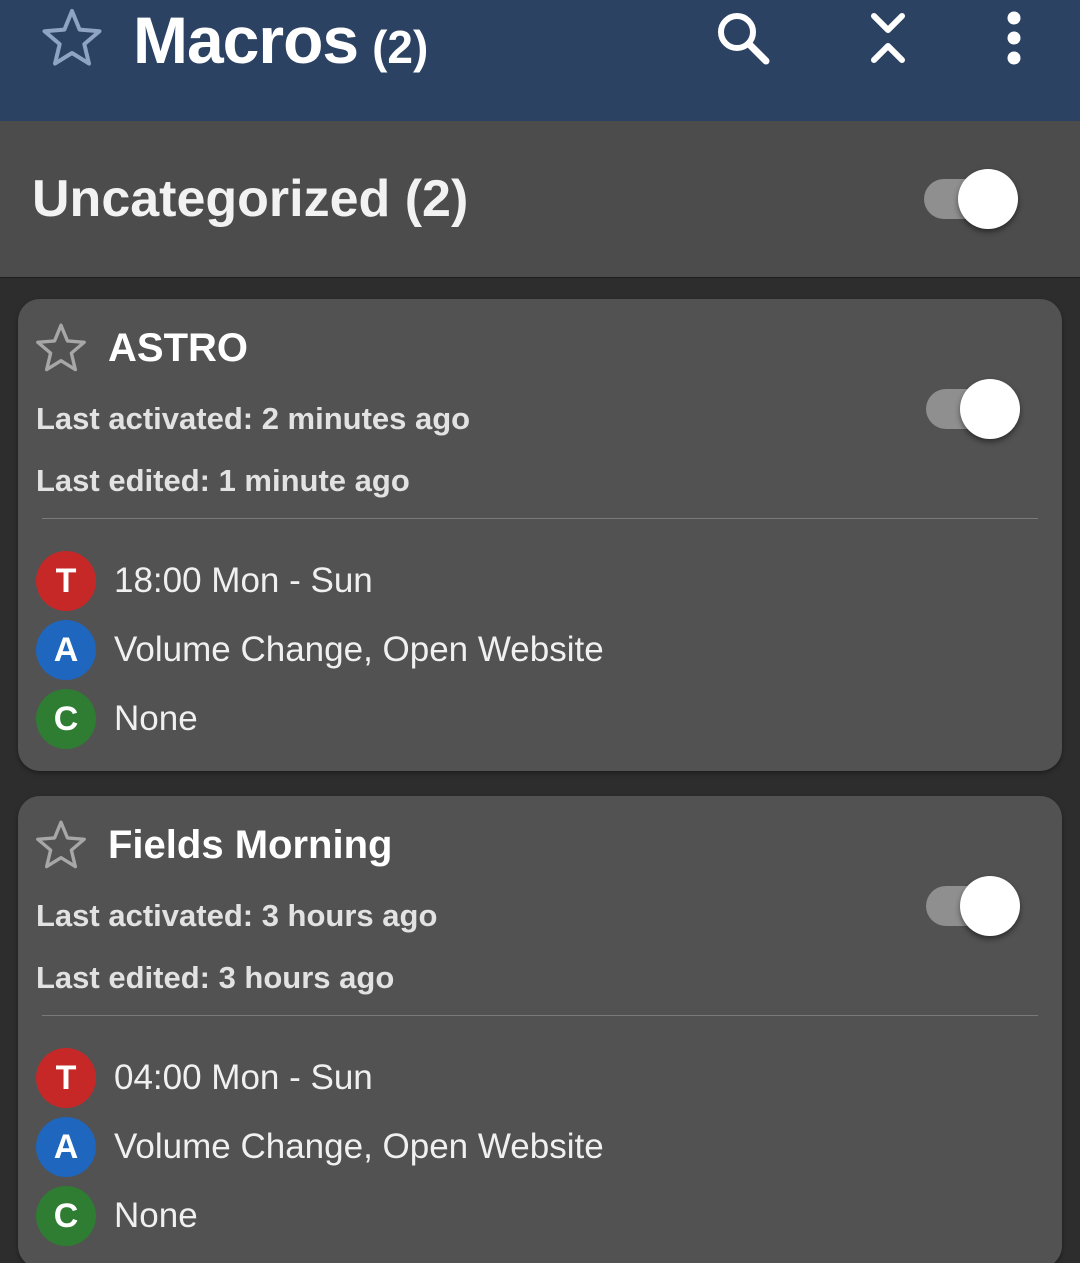 This screenshot has height=1263, width=1080. What do you see at coordinates (223, 480) in the screenshot?
I see `last-edited-label: Last edited: 1 minute ago` at bounding box center [223, 480].